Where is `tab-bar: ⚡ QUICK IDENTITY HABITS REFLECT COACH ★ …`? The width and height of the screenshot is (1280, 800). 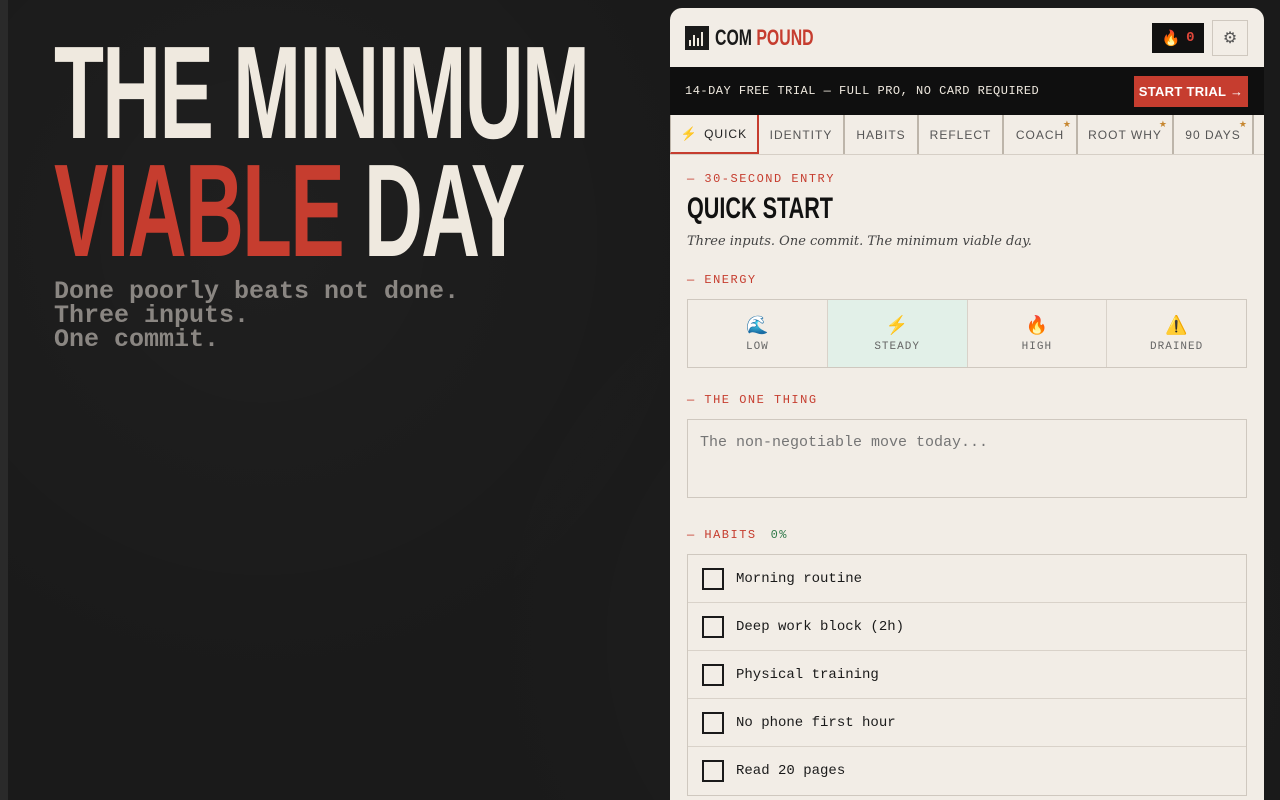
tab-bar: ⚡ QUICK IDENTITY HABITS REFLECT COACH ★ … is located at coordinates (967, 135).